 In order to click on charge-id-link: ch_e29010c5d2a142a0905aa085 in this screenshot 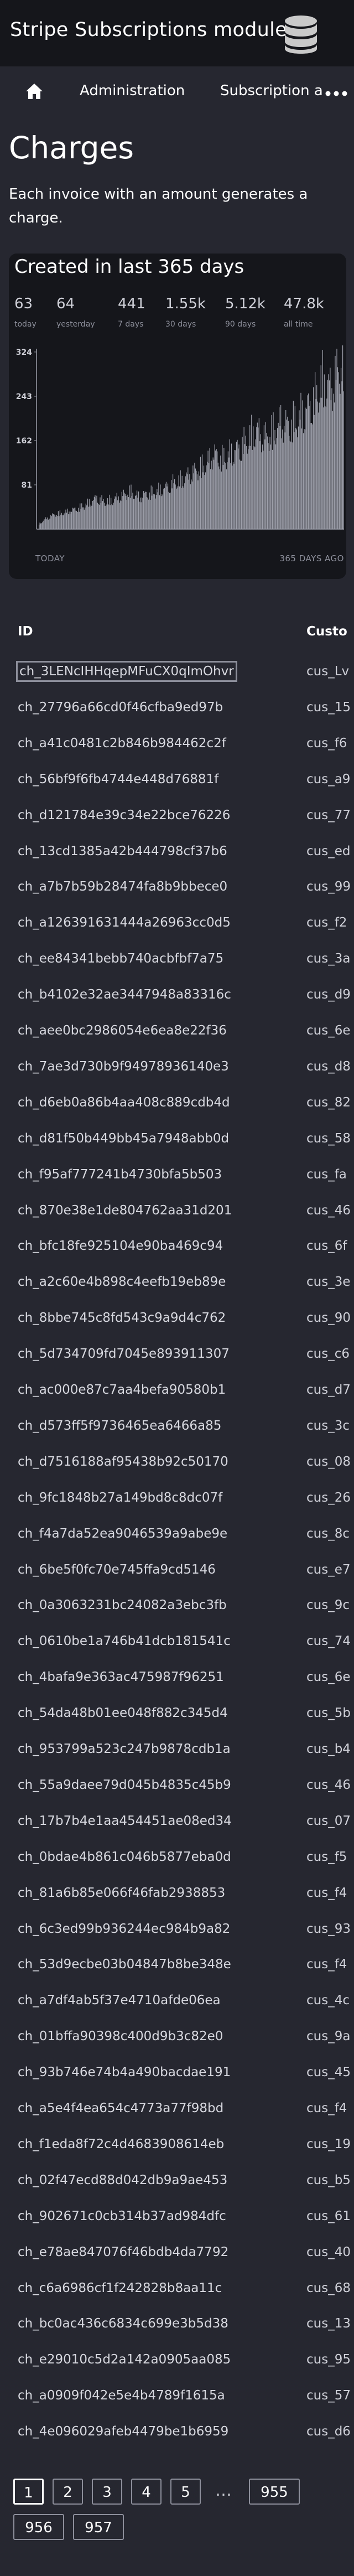, I will do `click(124, 2359)`.